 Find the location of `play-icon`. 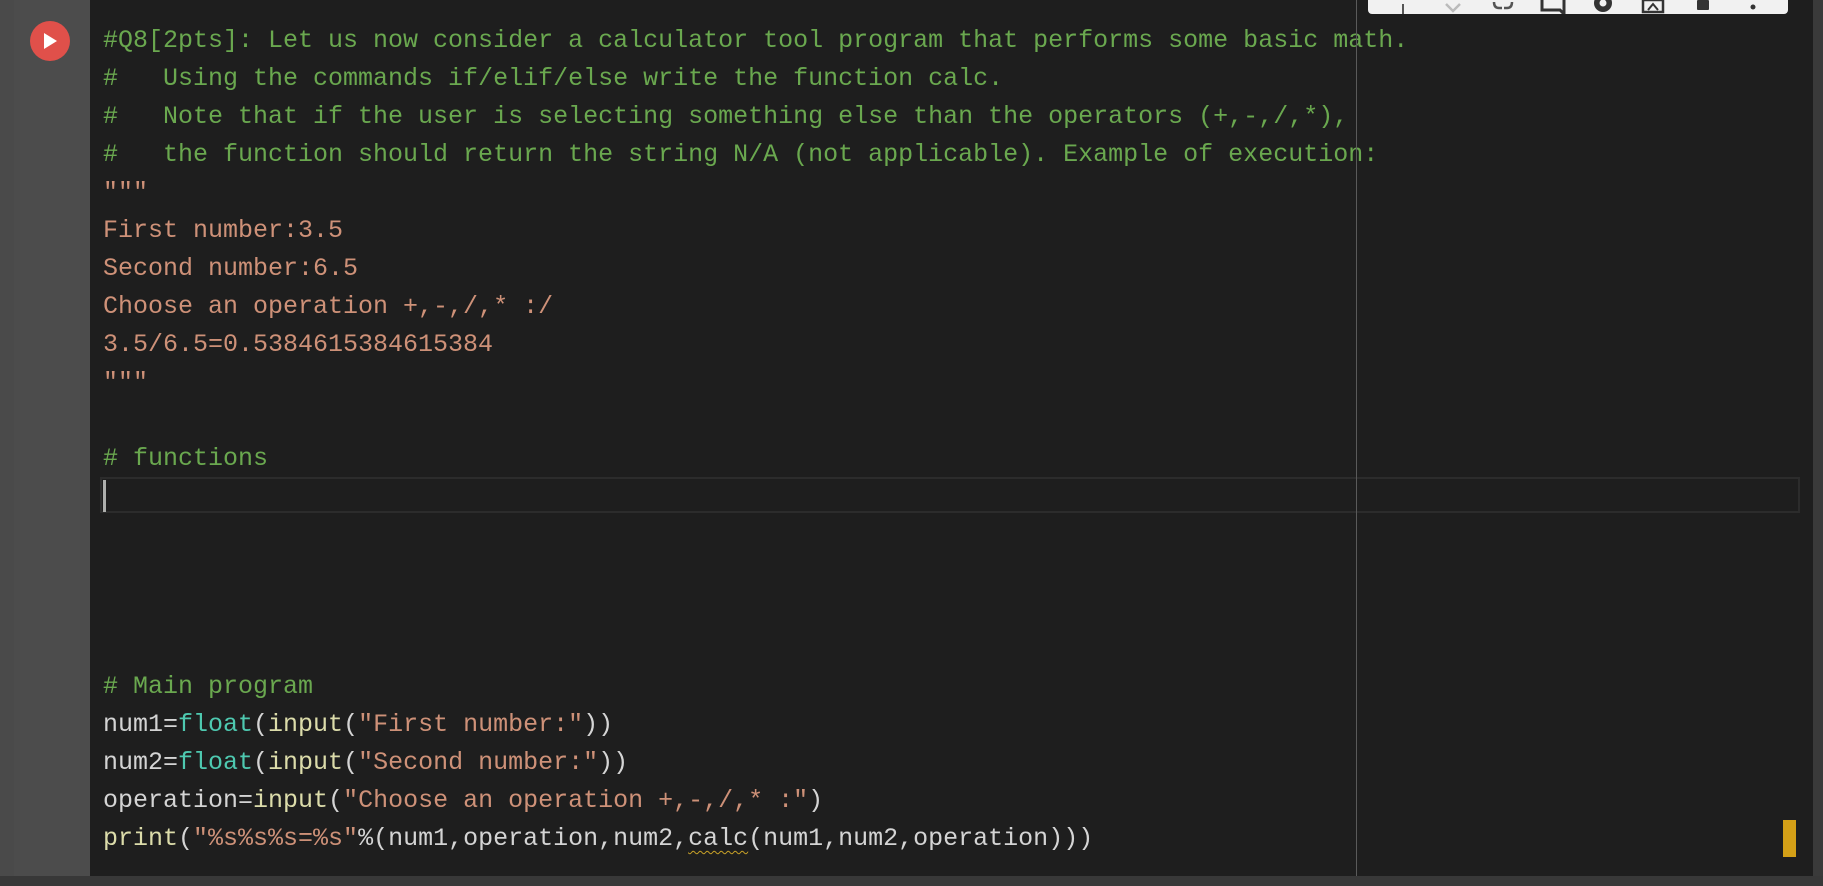

play-icon is located at coordinates (50, 41).